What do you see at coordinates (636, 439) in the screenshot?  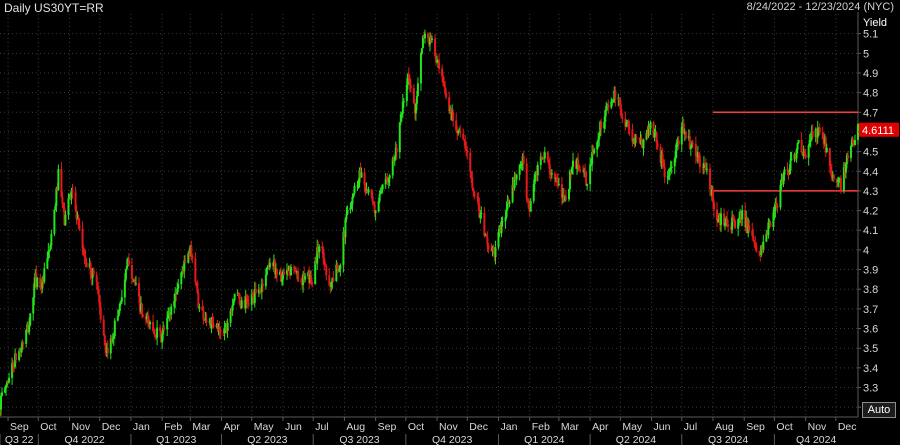 I see `quarter-label: Q2 2024` at bounding box center [636, 439].